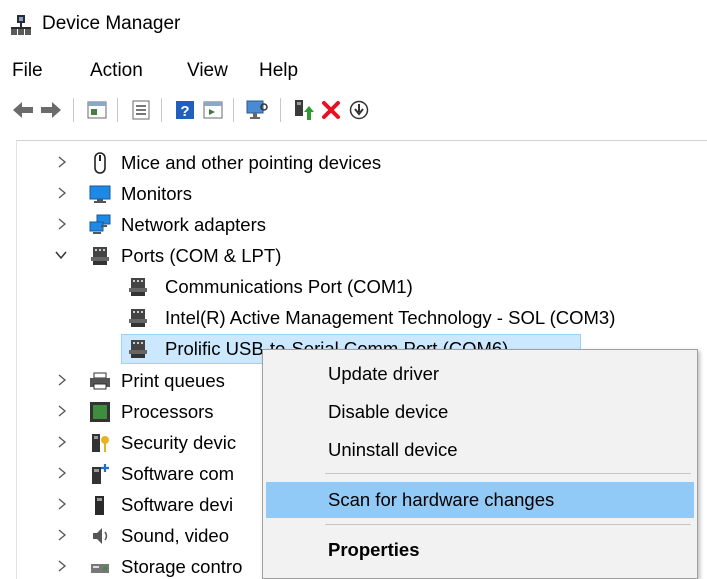  I want to click on tree-item-label: Ports (COM & LPT), so click(201, 255).